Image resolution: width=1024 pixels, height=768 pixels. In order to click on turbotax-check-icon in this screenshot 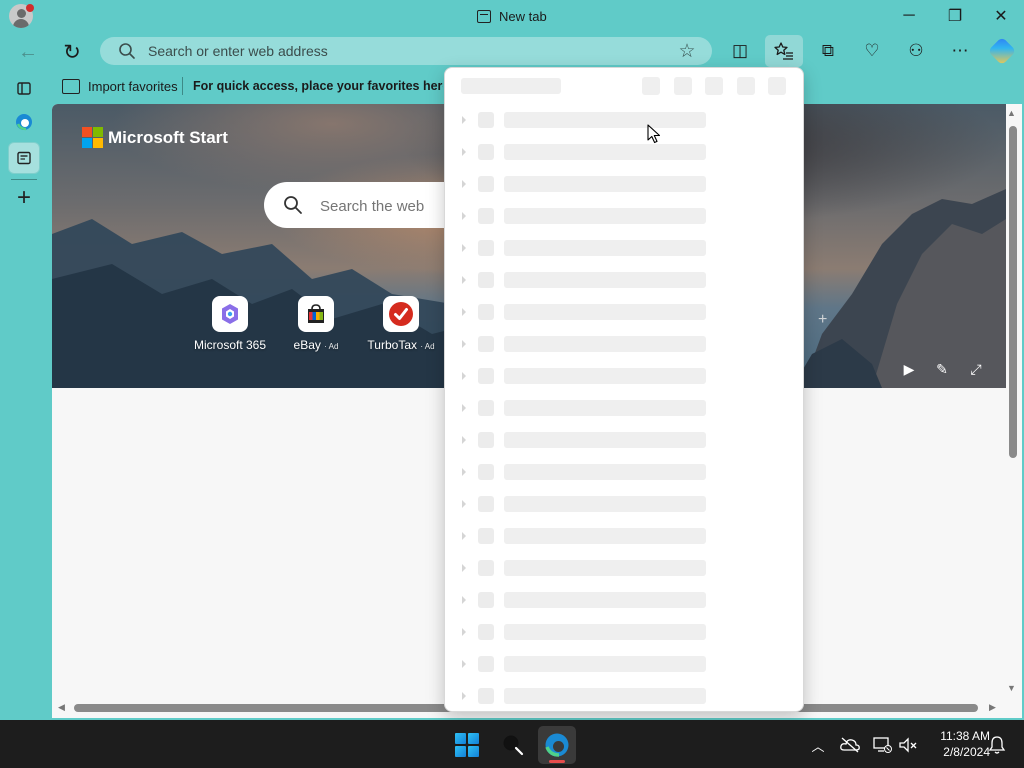, I will do `click(401, 314)`.